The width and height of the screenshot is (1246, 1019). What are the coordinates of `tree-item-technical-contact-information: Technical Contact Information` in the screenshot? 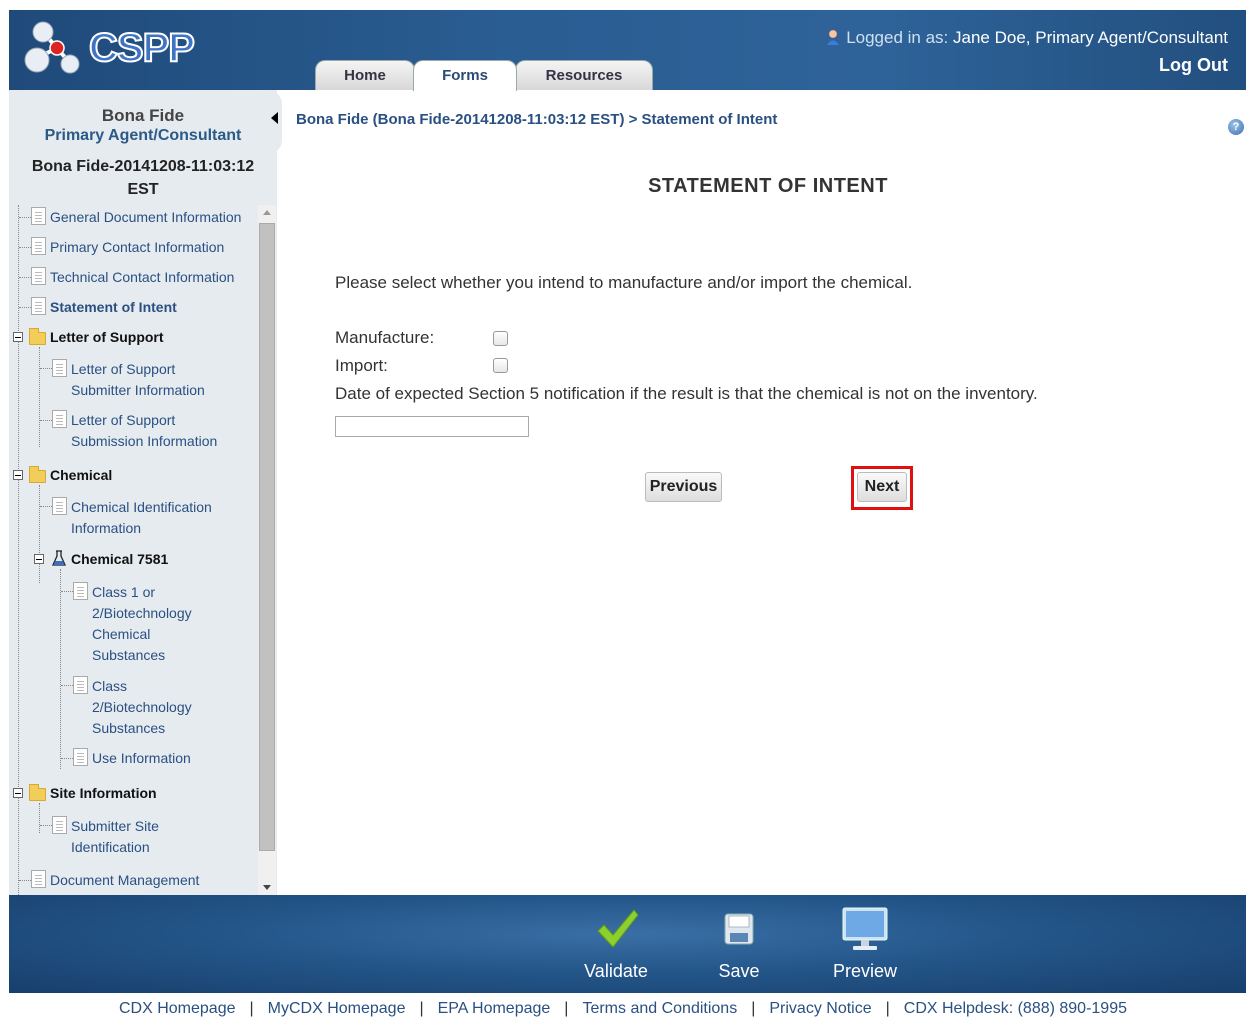 It's located at (142, 277).